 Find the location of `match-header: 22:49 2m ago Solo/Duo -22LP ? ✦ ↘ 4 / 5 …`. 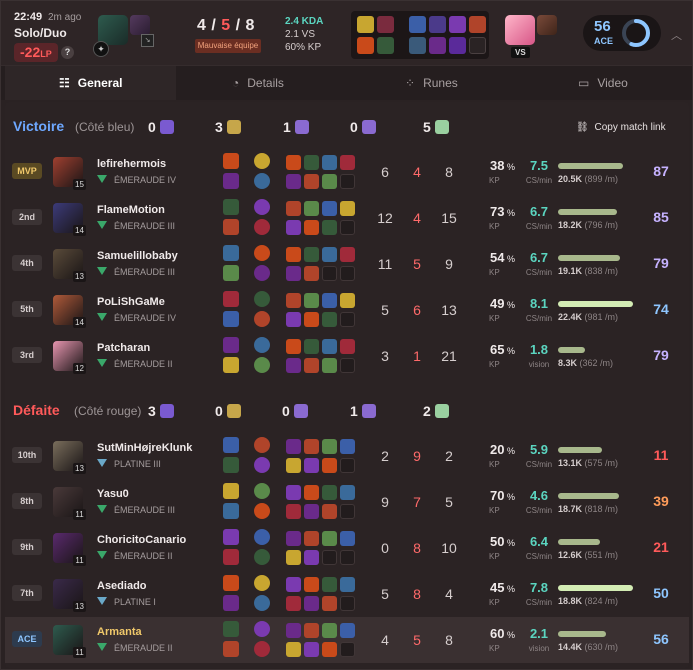

match-header: 22:49 2m ago Solo/Duo -22LP ? ✦ ↘ 4 / 5 … is located at coordinates (346, 33).